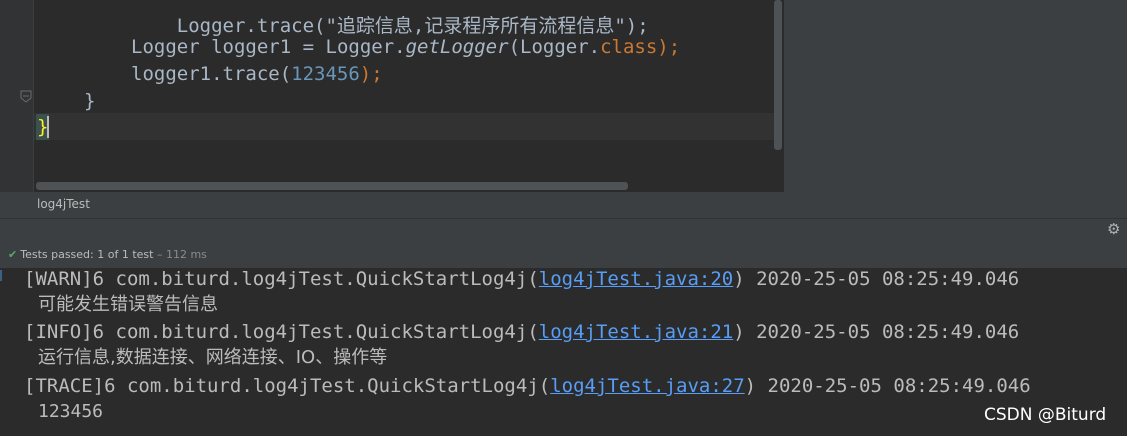 This screenshot has height=436, width=1127. Describe the element at coordinates (211, 74) in the screenshot. I see `method-call: logger1.trace(` at that location.